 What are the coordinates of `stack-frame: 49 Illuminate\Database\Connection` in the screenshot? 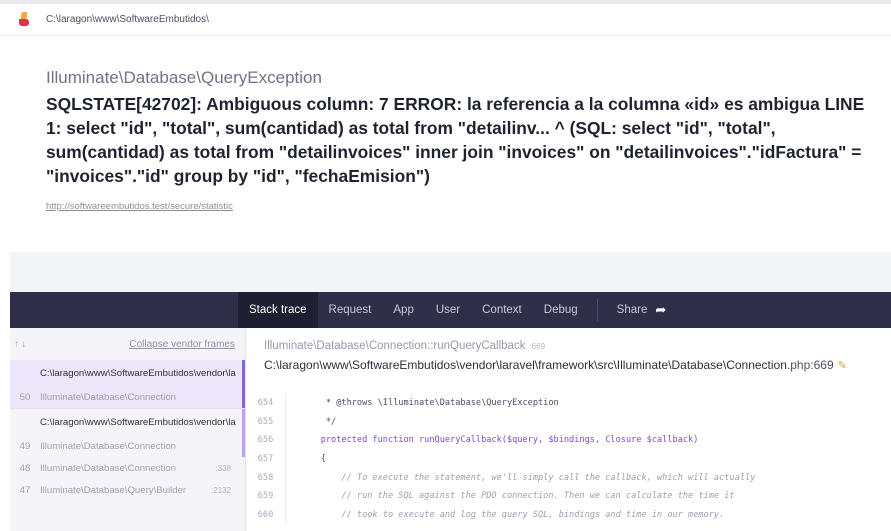 It's located at (127, 446).